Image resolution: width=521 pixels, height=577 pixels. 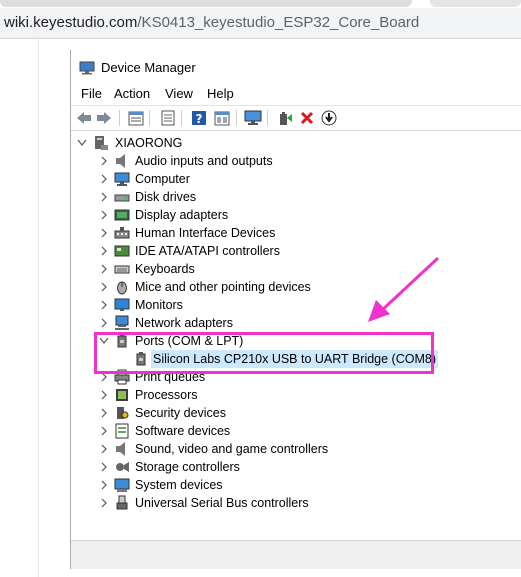 I want to click on menu-help: Help, so click(x=220, y=93).